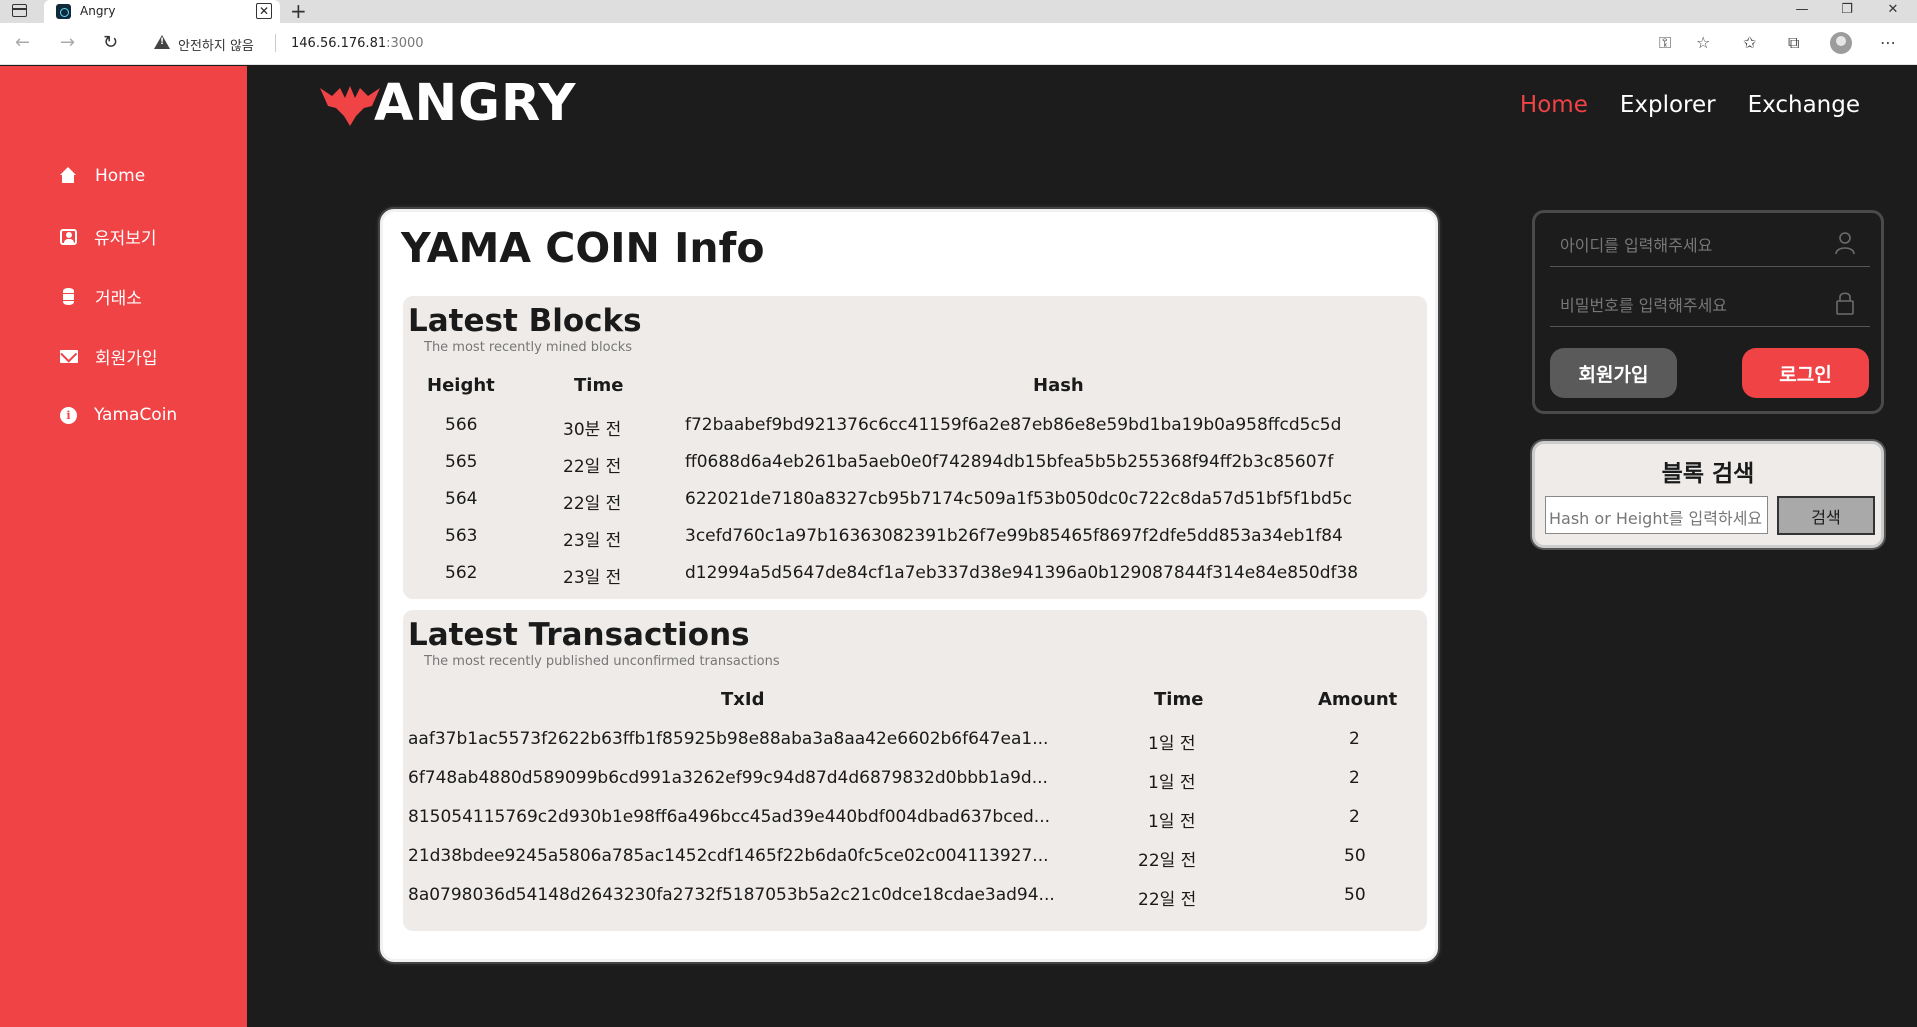 Image resolution: width=1917 pixels, height=1027 pixels. I want to click on mail-icon, so click(69, 356).